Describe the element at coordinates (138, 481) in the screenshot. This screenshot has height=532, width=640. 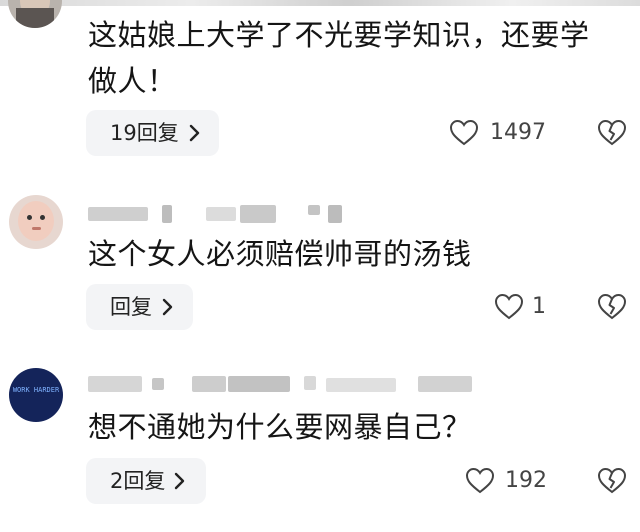
I see `reply-label: 2回复` at that location.